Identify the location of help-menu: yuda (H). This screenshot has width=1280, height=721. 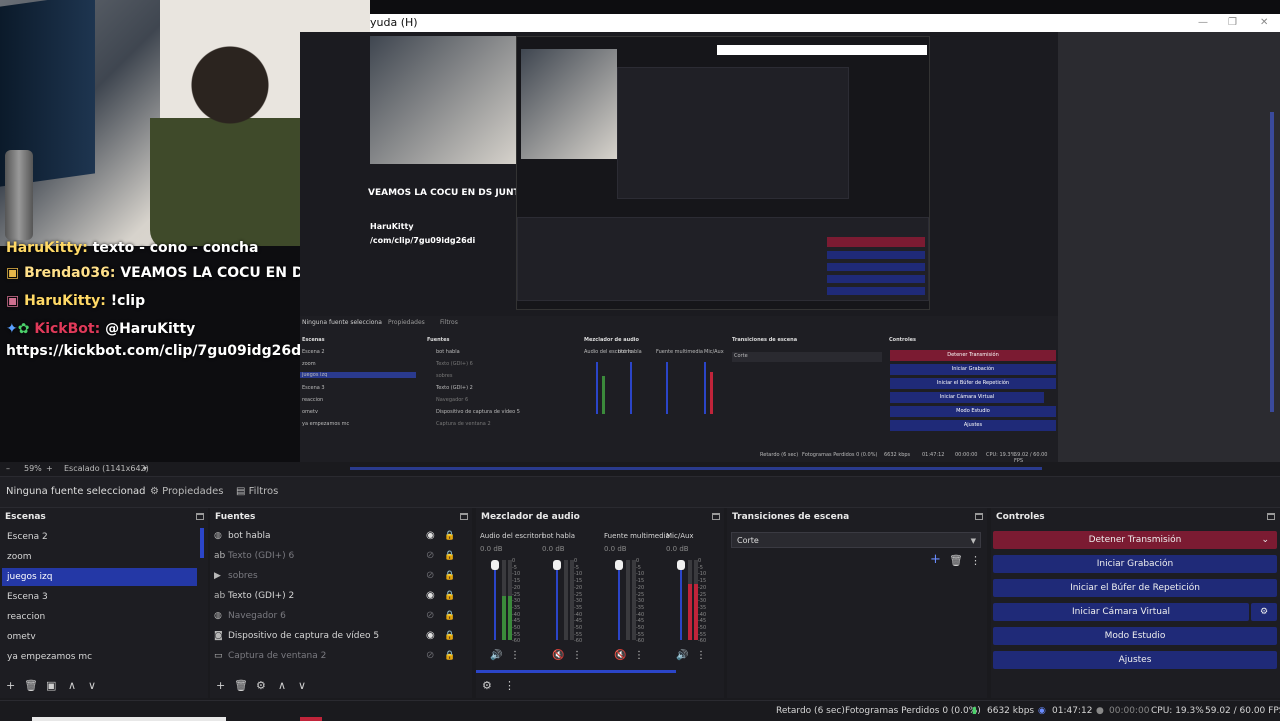
(394, 23).